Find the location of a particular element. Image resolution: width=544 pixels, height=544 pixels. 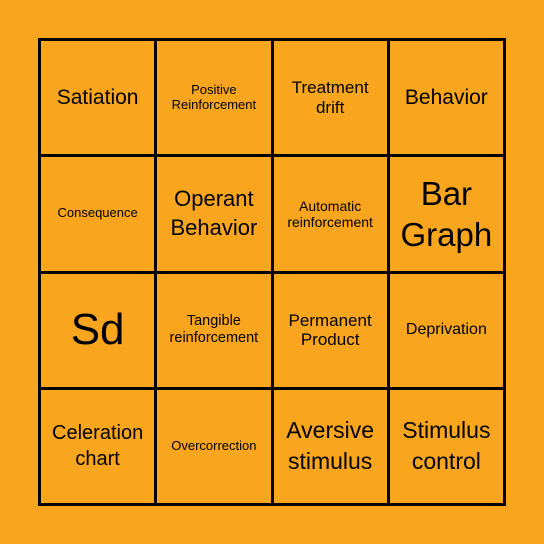

bingo-cell-stimulus-control: Stimulus control is located at coordinates (446, 446).